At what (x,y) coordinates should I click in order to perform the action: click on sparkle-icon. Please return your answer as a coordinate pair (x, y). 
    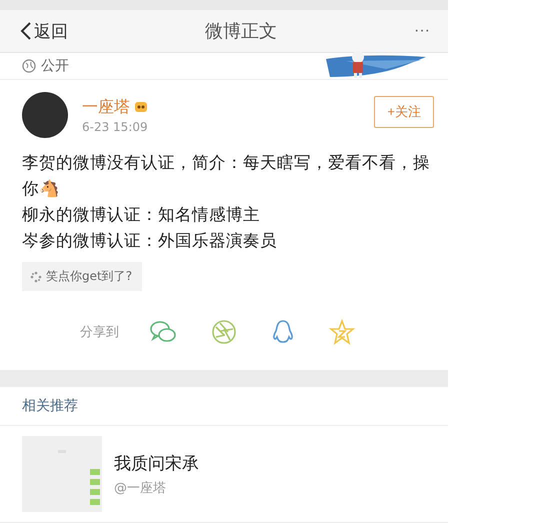
    Looking at the image, I should click on (36, 276).